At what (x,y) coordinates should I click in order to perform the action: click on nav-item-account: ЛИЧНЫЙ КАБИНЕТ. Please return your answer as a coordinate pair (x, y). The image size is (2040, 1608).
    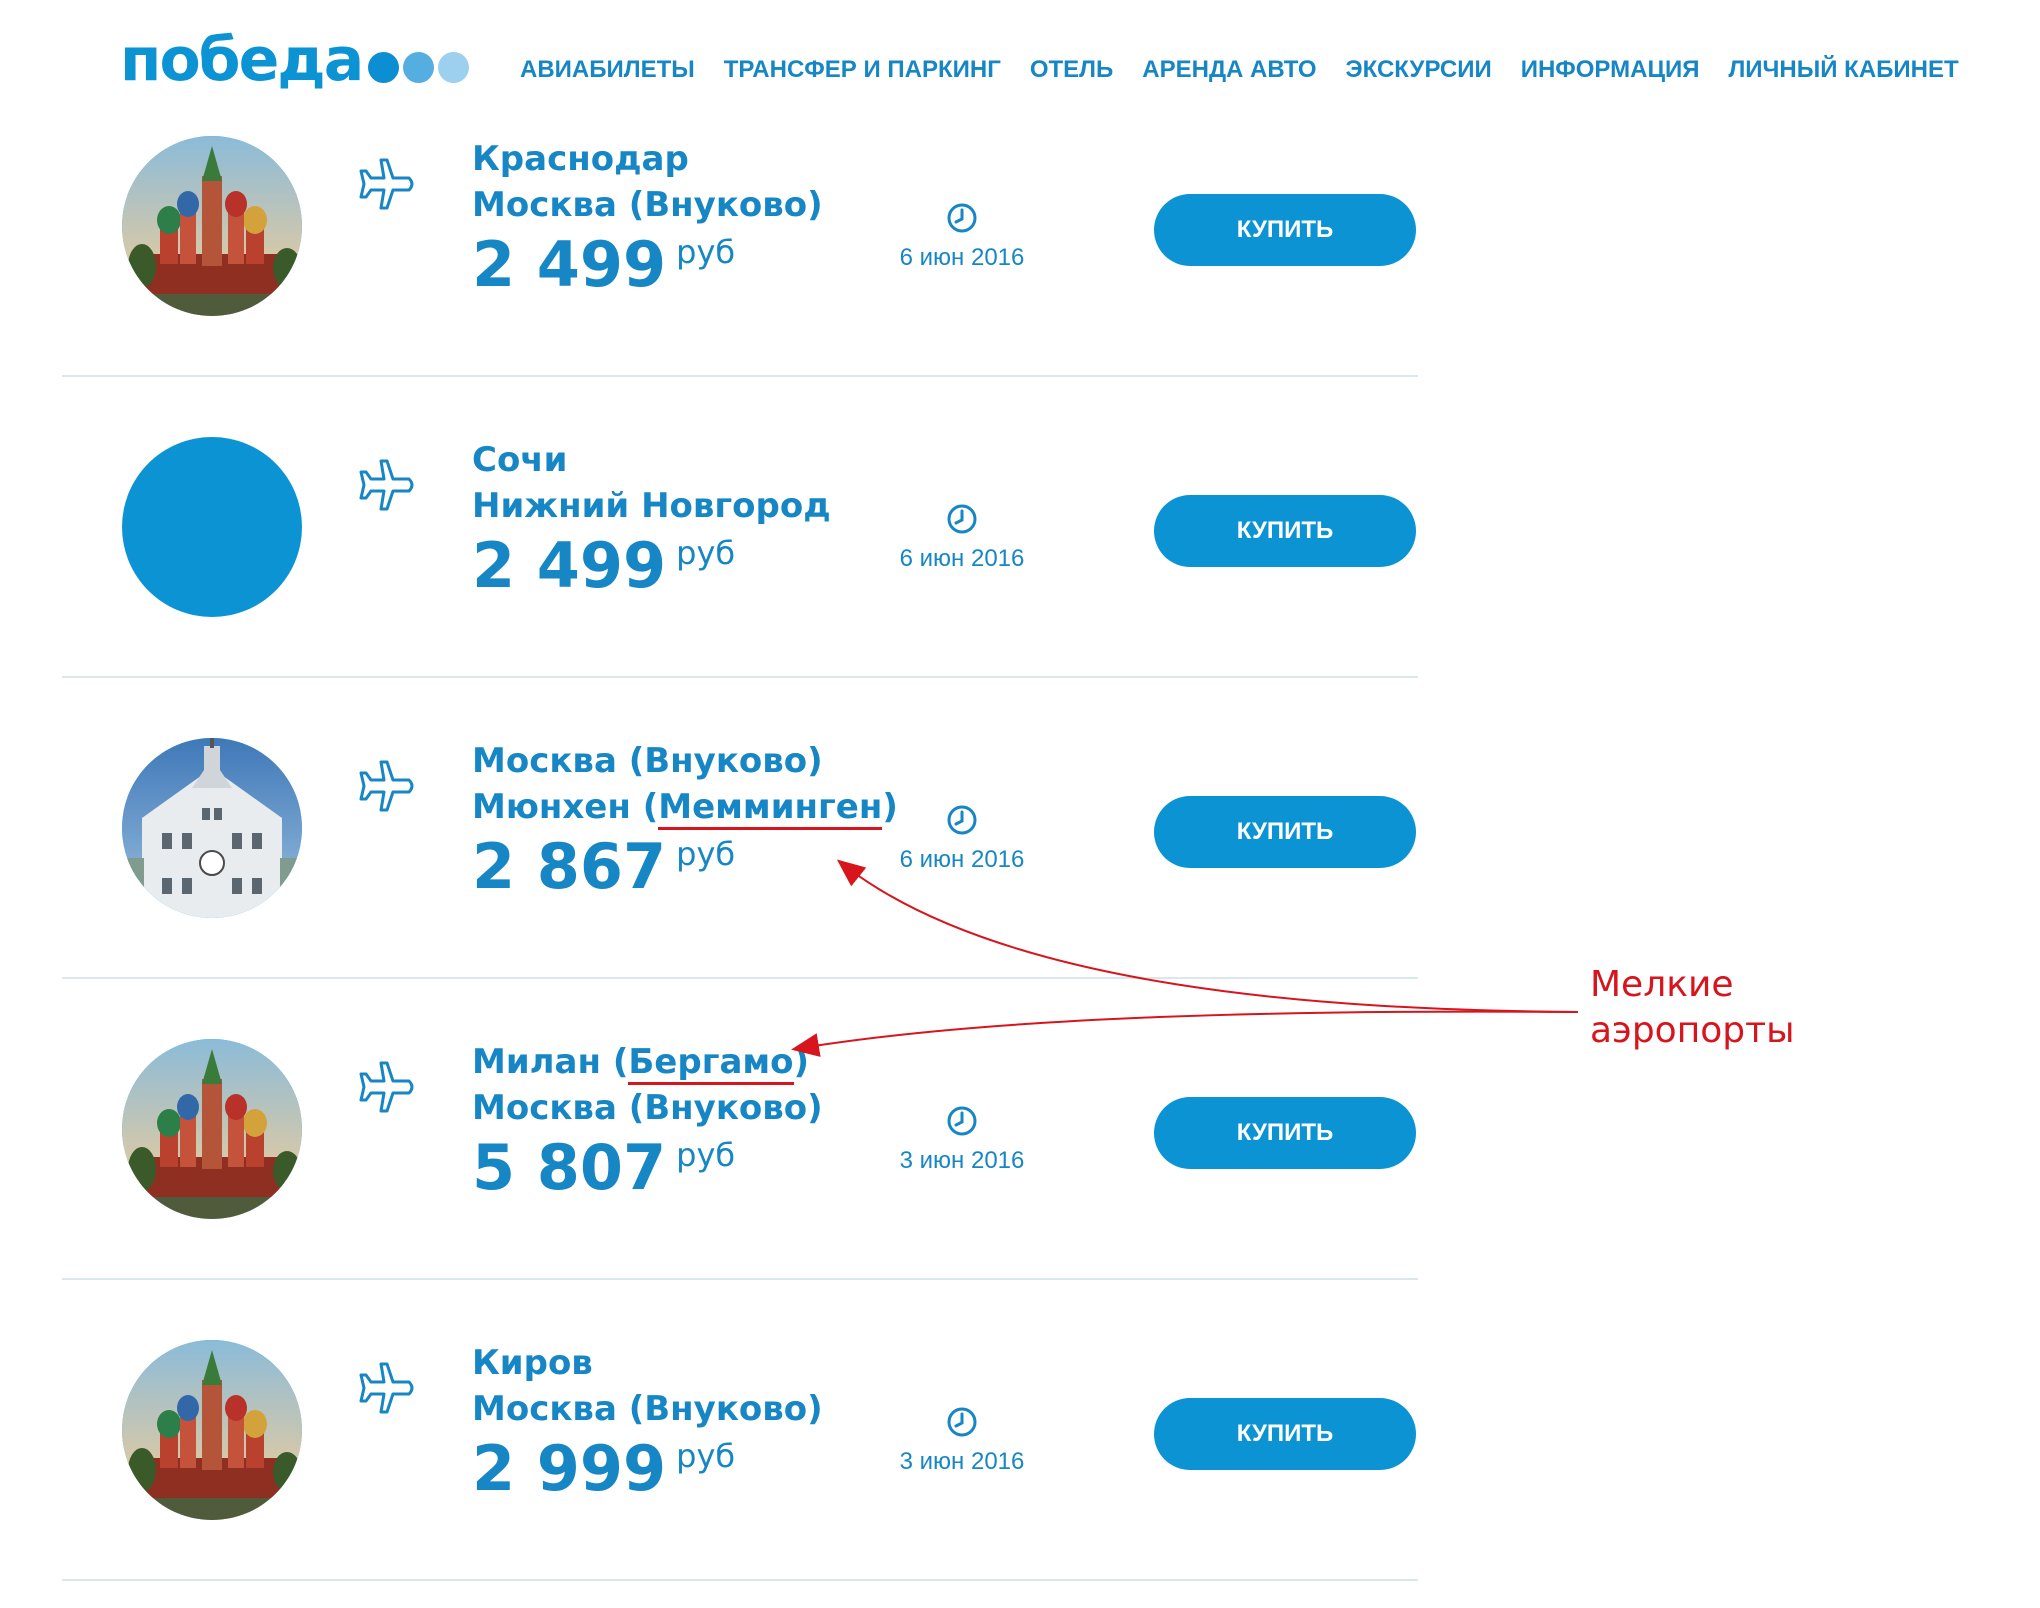
    Looking at the image, I should click on (1843, 70).